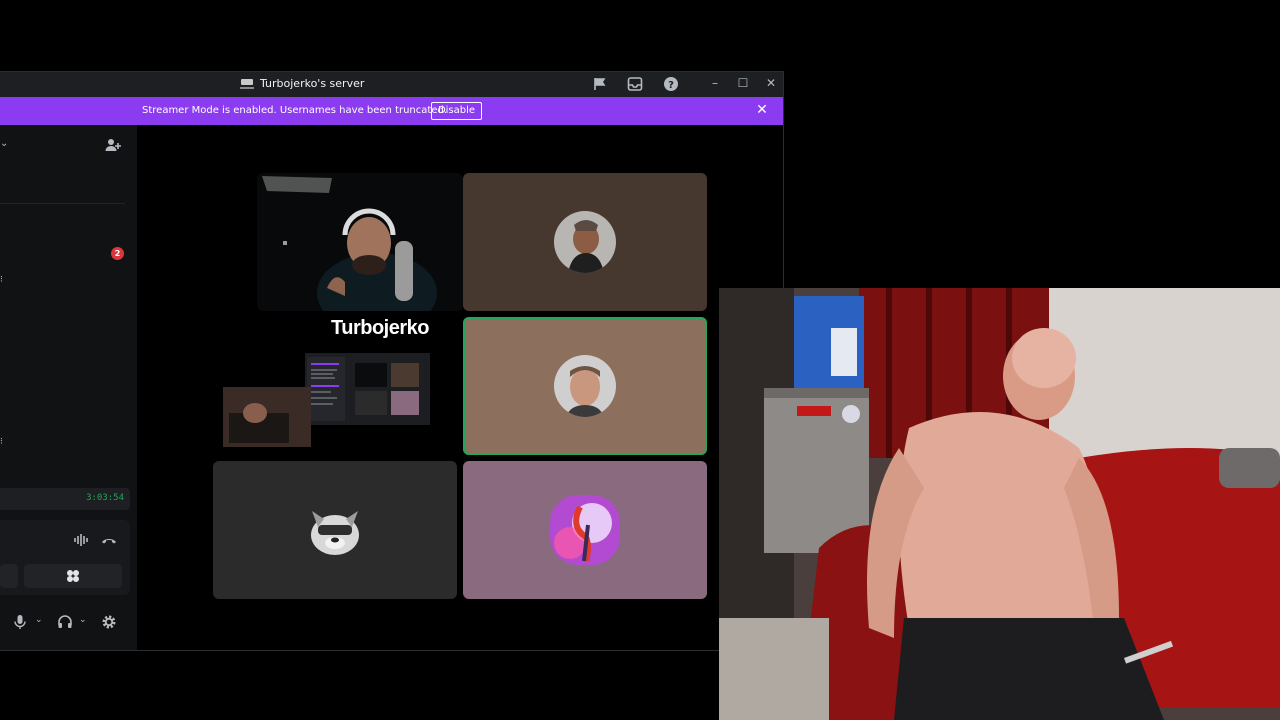 The image size is (1280, 720). I want to click on call-timer: 3:03:54, so click(105, 498).